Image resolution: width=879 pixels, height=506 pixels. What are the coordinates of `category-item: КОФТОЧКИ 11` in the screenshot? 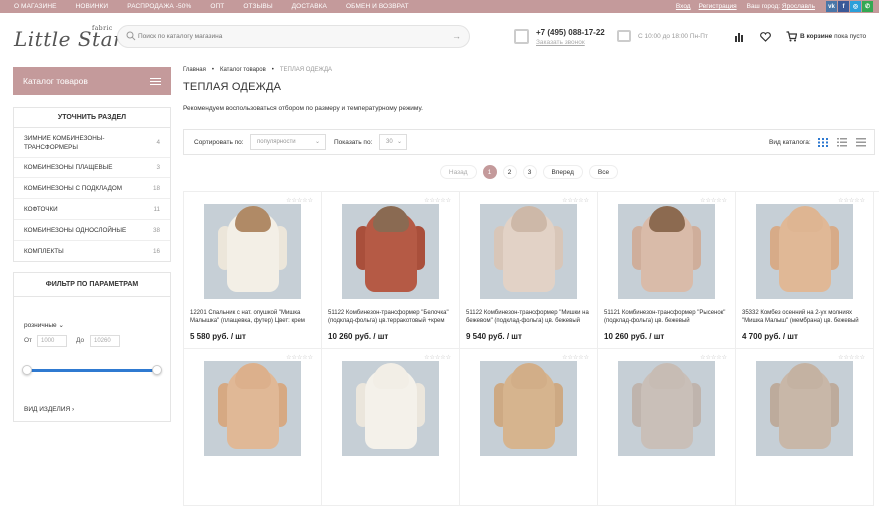 It's located at (92, 209).